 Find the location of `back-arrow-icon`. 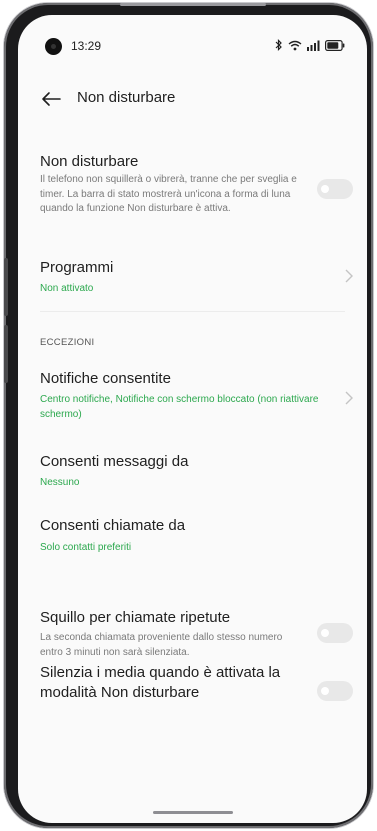

back-arrow-icon is located at coordinates (51, 99).